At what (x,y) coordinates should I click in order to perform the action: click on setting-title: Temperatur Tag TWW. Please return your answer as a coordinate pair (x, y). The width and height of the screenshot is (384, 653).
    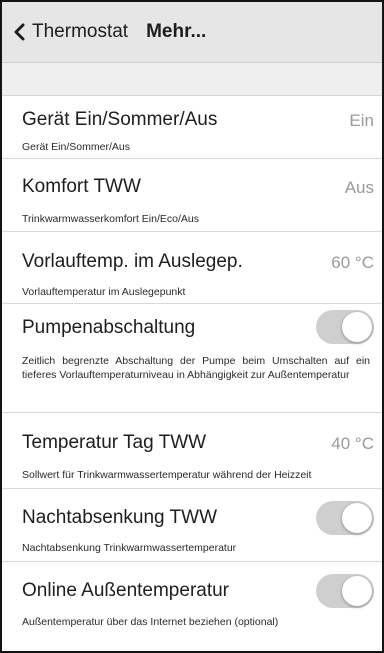
    Looking at the image, I should click on (114, 442).